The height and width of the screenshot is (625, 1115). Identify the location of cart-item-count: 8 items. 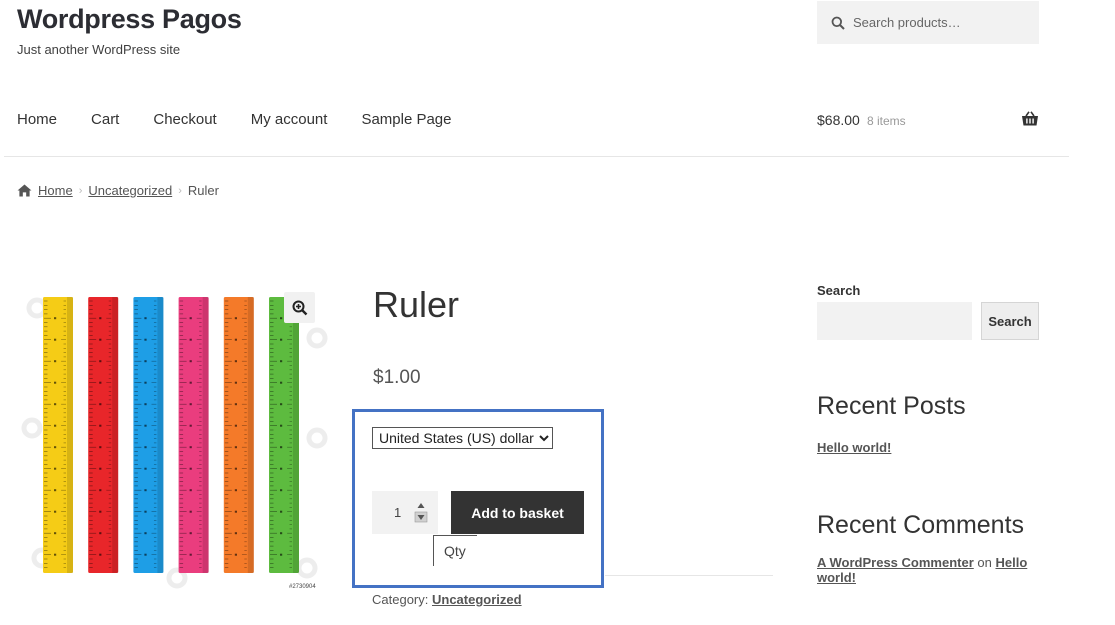
(886, 121).